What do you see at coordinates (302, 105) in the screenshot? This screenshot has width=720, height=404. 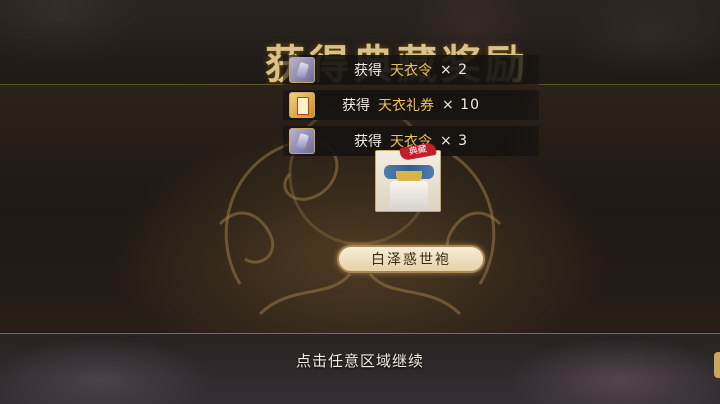 I see `gift-ticket-icon` at bounding box center [302, 105].